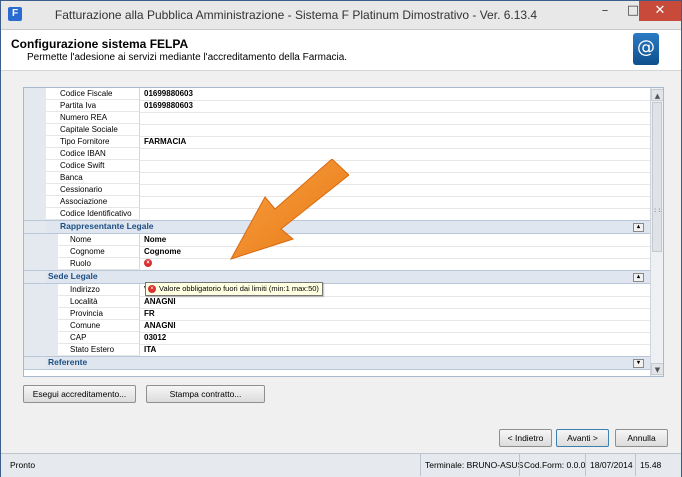  I want to click on property-row-indirizzo: Indirizzo V, so click(337, 290).